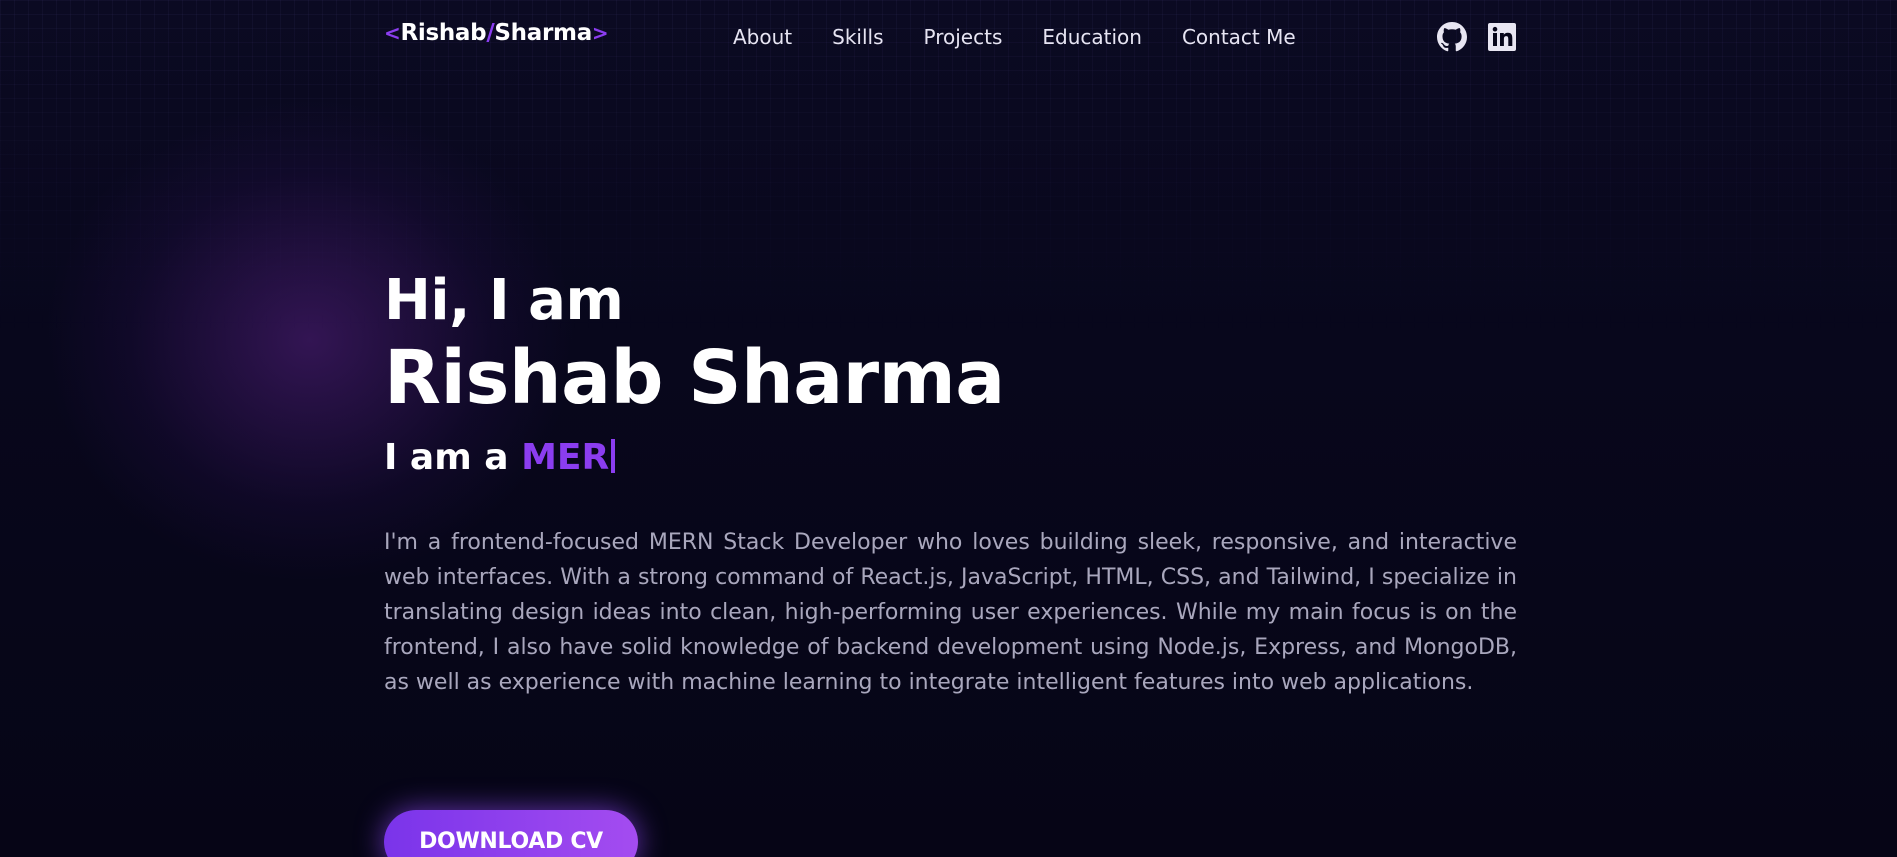 The image size is (1897, 857). I want to click on logo-last-name: Sharma, so click(543, 33).